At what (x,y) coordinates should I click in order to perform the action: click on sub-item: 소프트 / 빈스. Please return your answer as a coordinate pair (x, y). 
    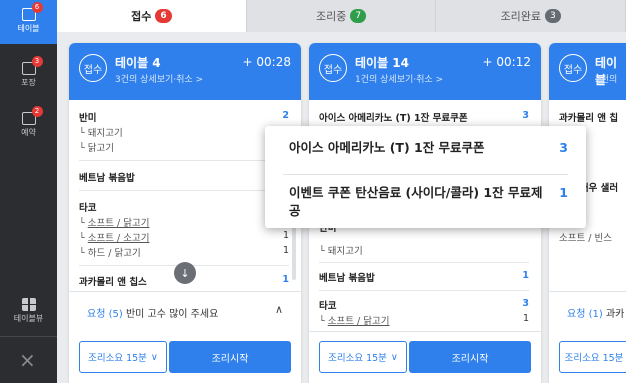
    Looking at the image, I should click on (592, 237).